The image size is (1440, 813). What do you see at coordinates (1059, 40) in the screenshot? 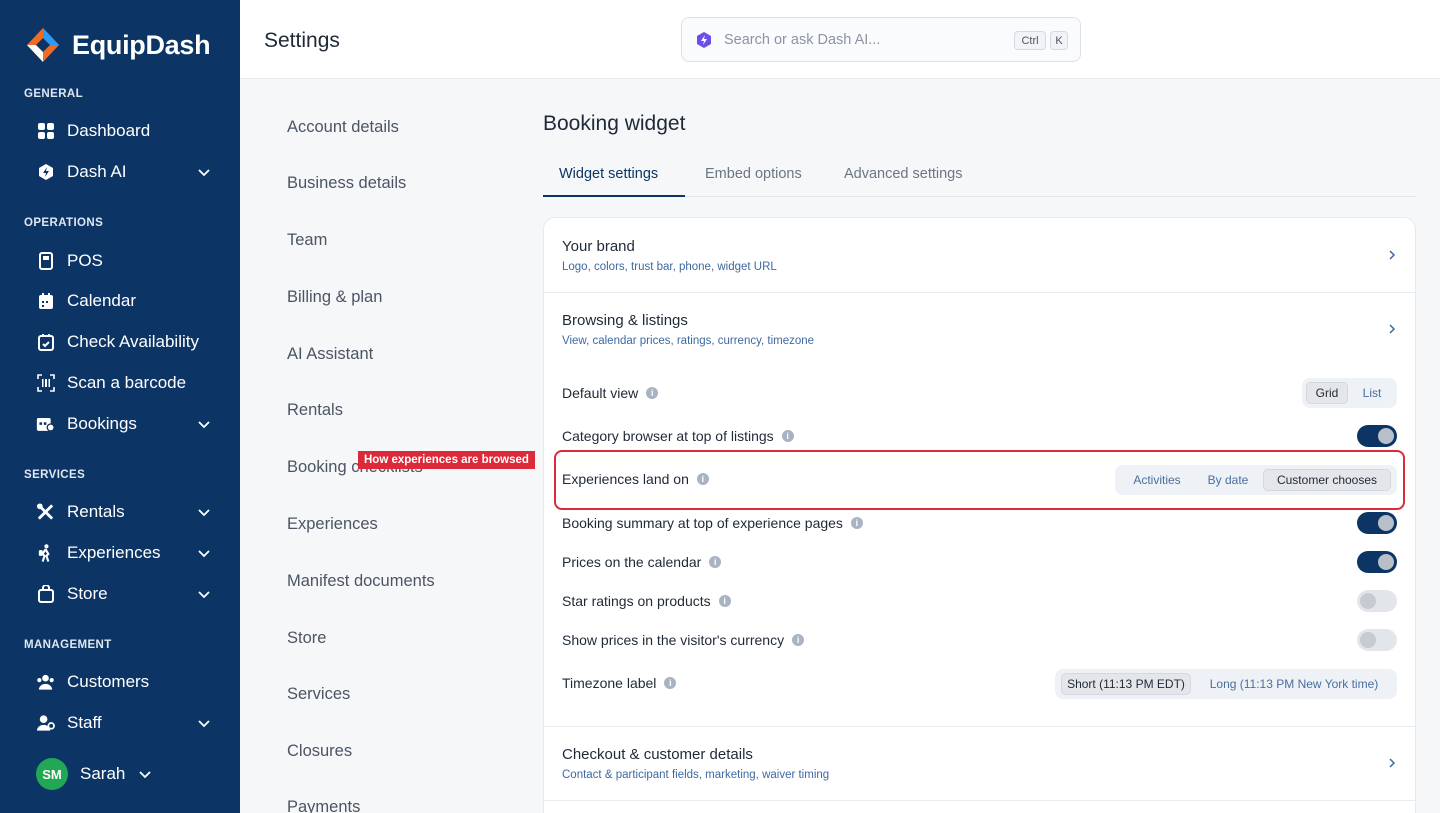
I see `kbd-k: K` at bounding box center [1059, 40].